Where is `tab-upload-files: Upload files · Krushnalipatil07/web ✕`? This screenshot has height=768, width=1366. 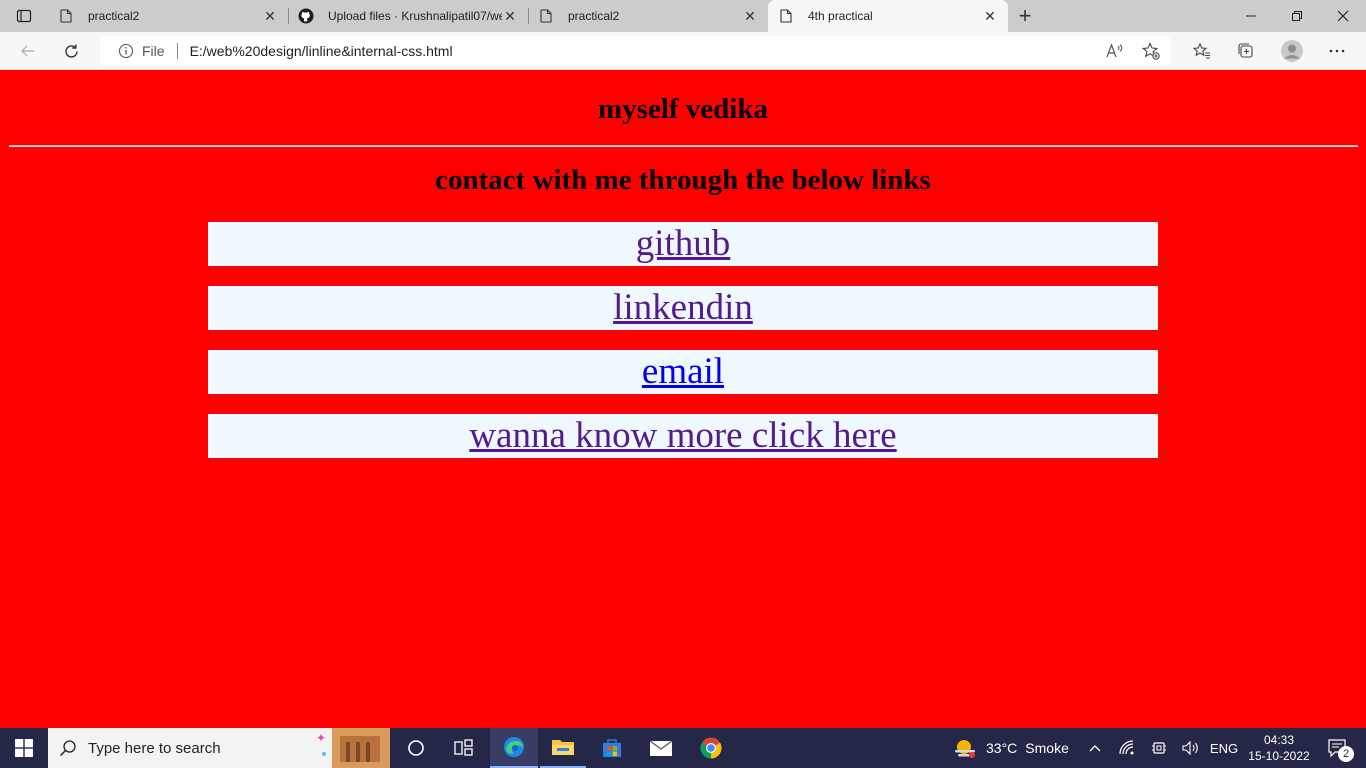
tab-upload-files: Upload files · Krushnalipatil07/web ✕ is located at coordinates (408, 16).